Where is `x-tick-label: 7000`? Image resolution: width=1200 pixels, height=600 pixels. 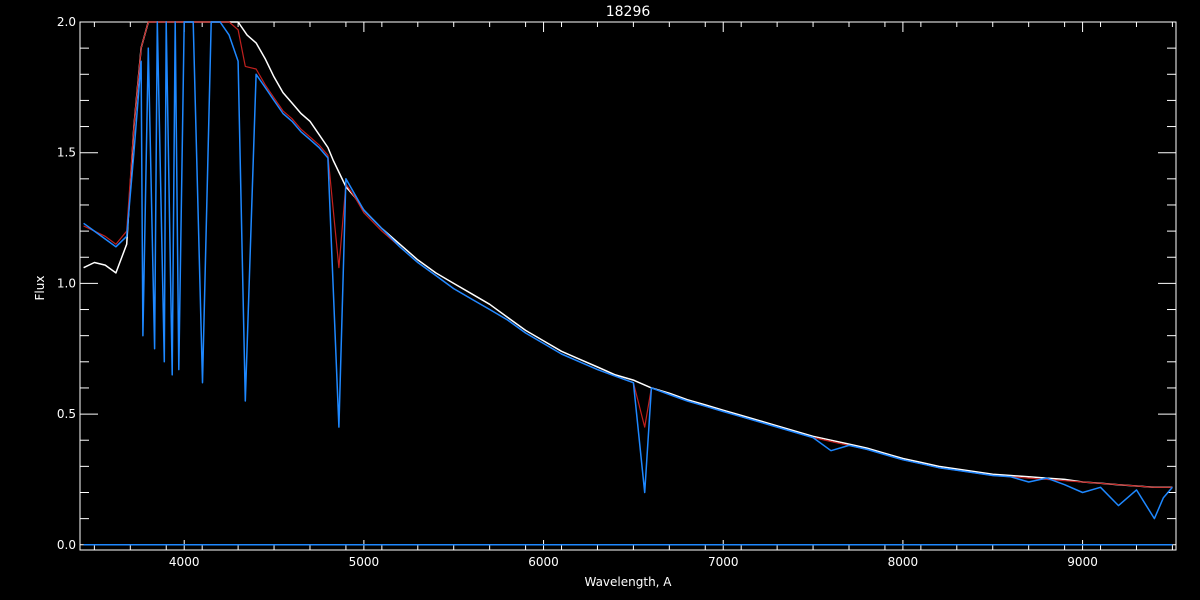 x-tick-label: 7000 is located at coordinates (723, 562).